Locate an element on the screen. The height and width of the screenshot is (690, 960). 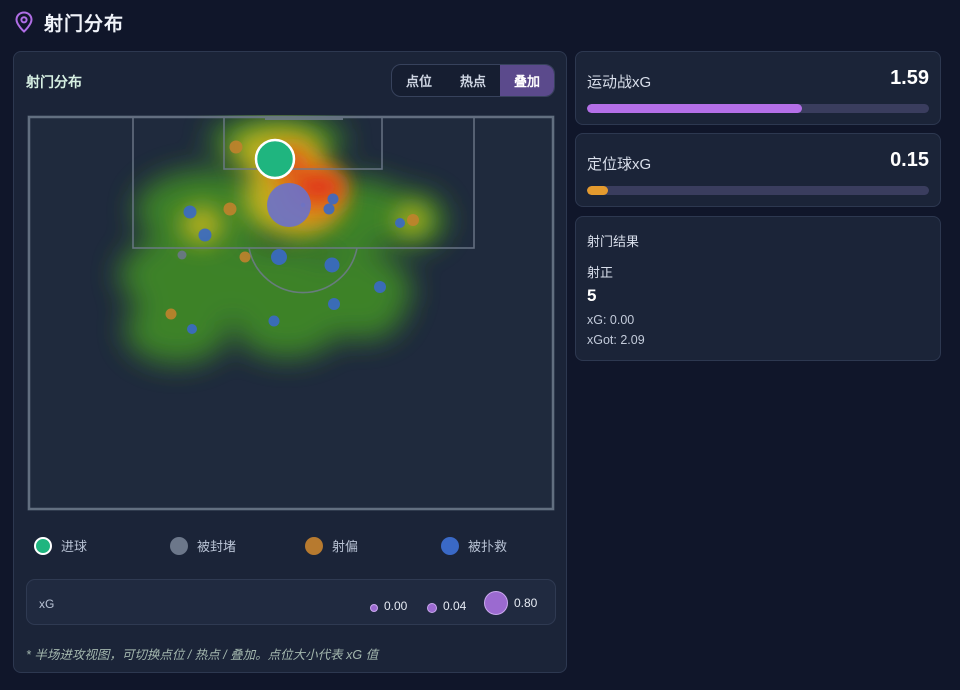
page-header: 射门分布 is located at coordinates (69, 22).